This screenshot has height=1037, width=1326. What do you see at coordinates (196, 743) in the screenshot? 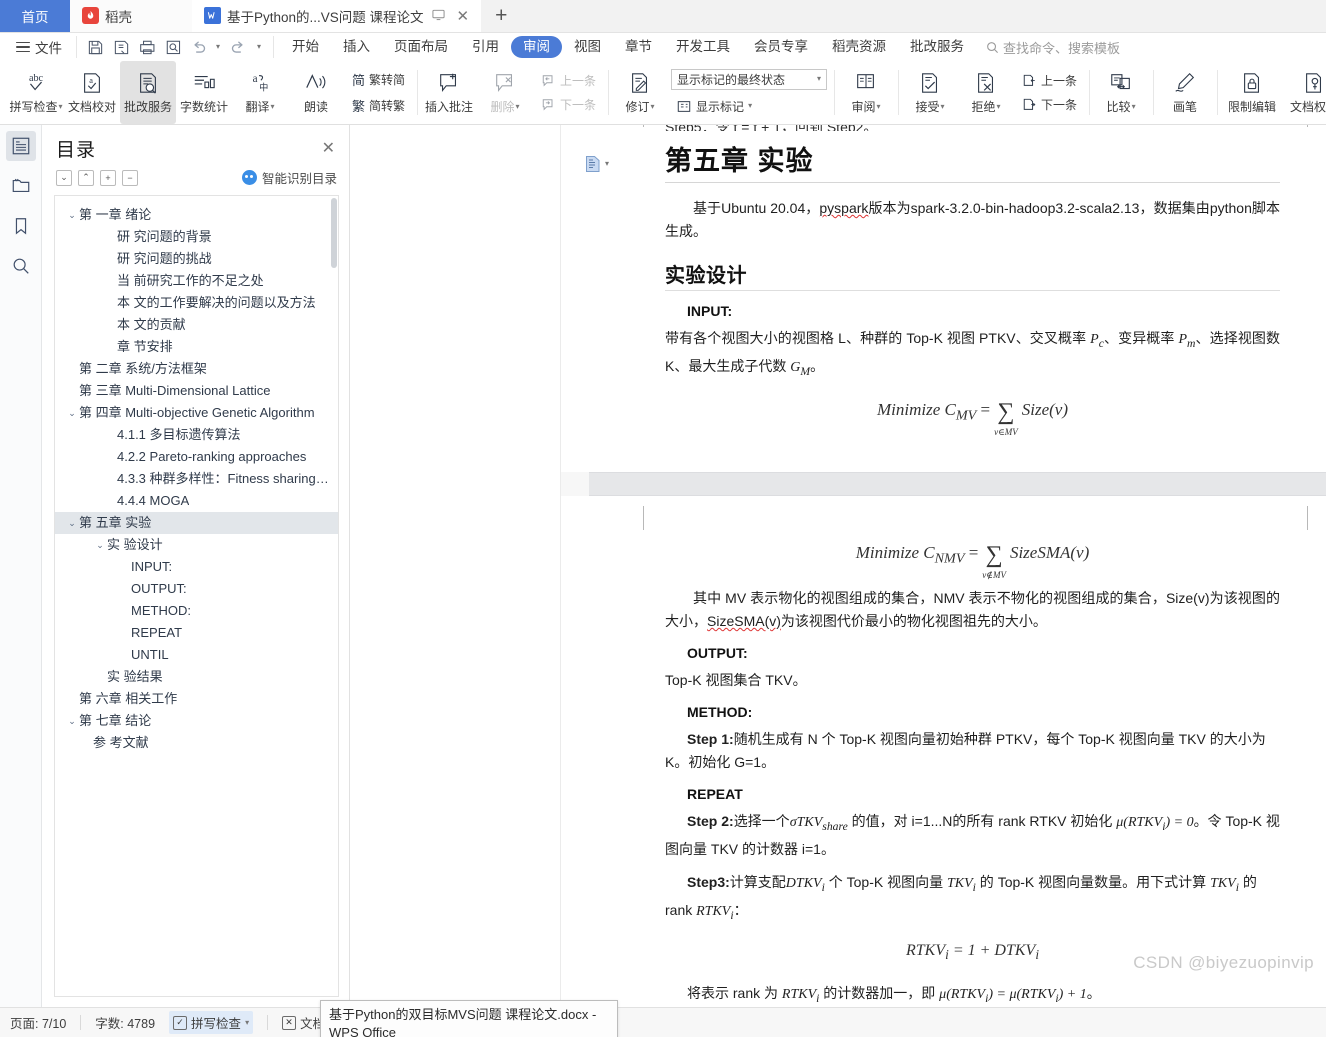
I see `outline-item-24: 参 考文献` at bounding box center [196, 743].